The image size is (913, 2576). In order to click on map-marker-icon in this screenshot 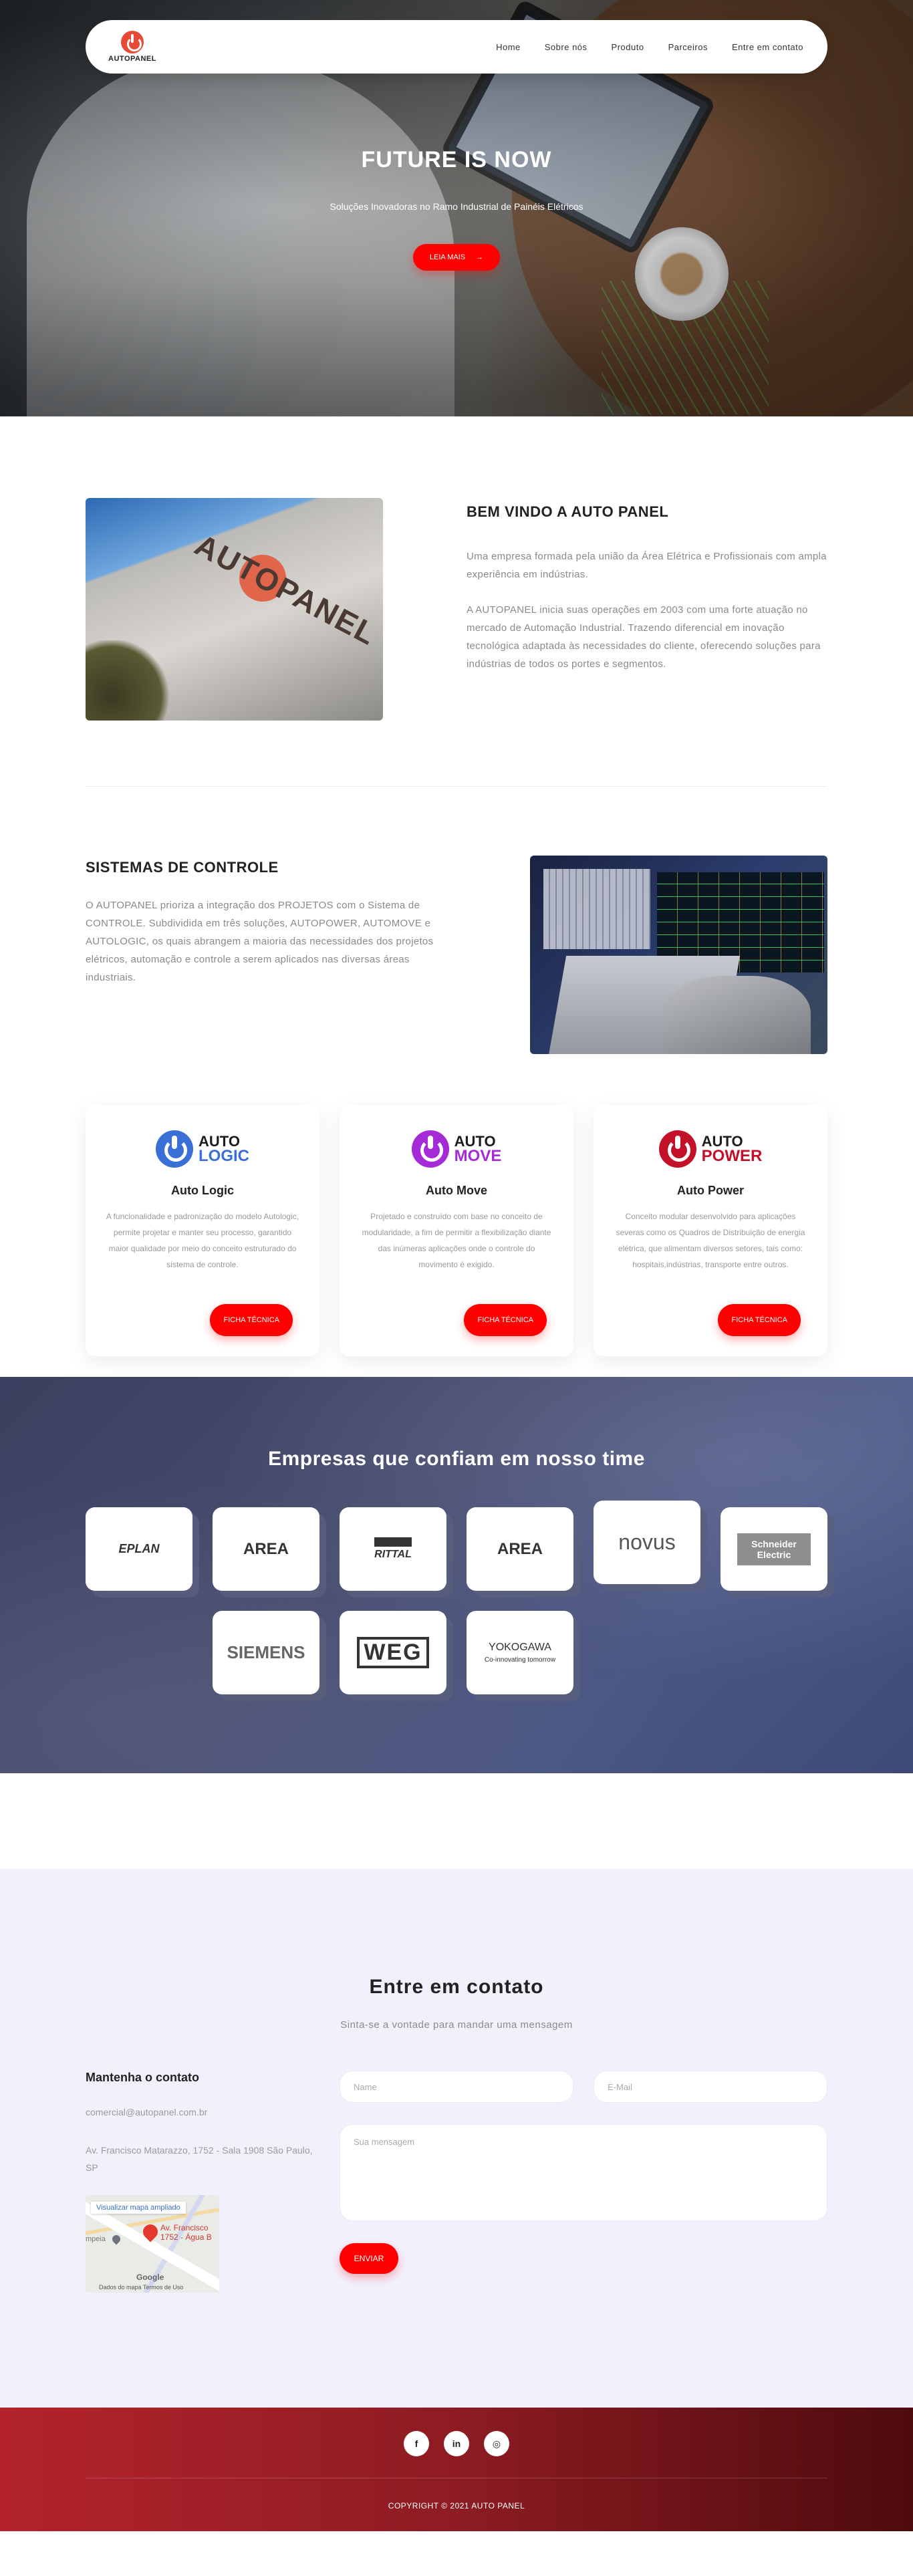, I will do `click(116, 2239)`.